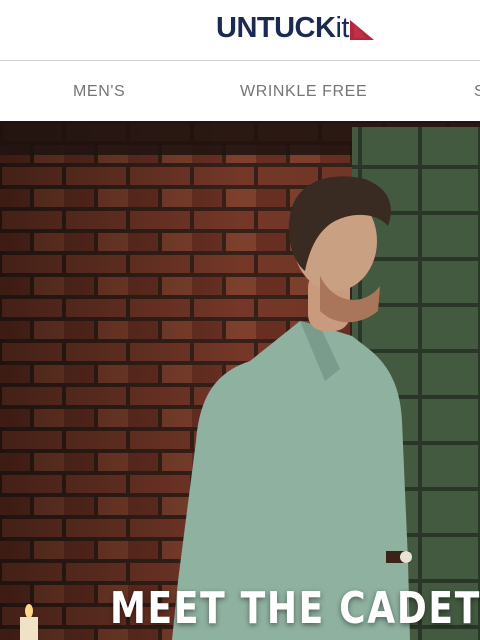 Image resolution: width=480 pixels, height=640 pixels. Describe the element at coordinates (361, 30) in the screenshot. I see `logo-flag-icon` at that location.